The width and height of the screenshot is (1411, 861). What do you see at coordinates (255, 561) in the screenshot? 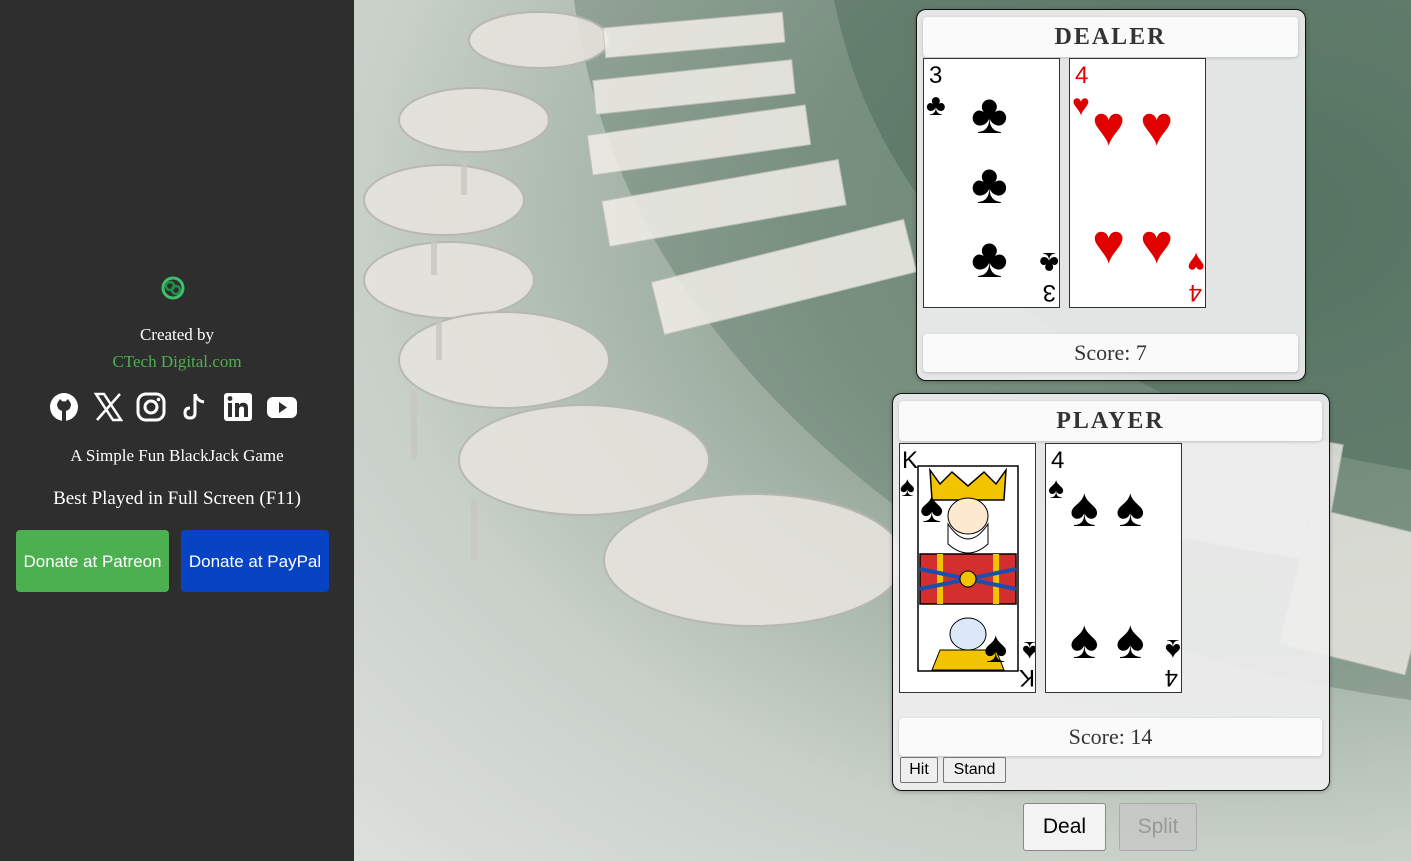
I see `donate-paypal-button: Donate at PayPal` at bounding box center [255, 561].